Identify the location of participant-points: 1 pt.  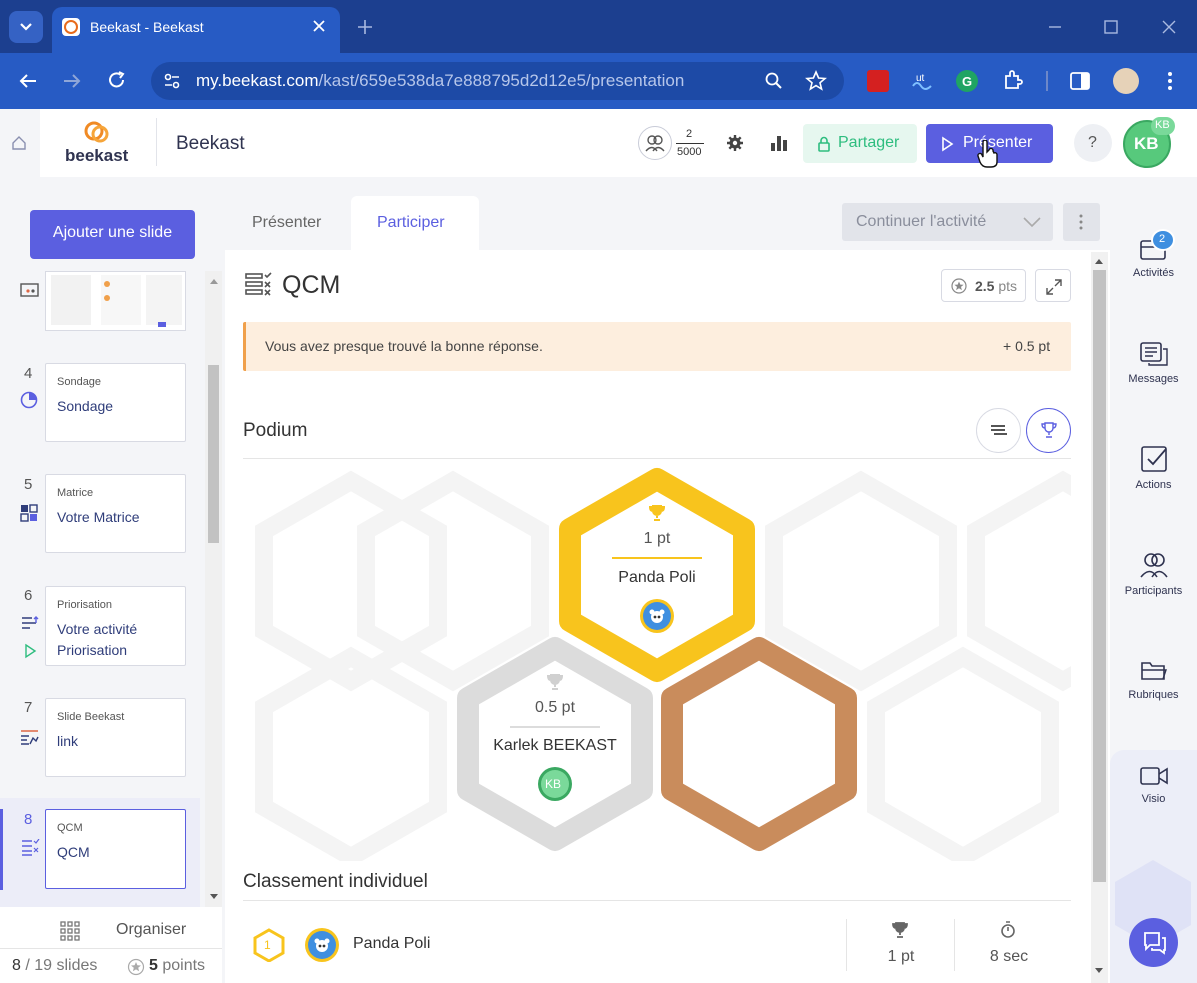
(901, 956).